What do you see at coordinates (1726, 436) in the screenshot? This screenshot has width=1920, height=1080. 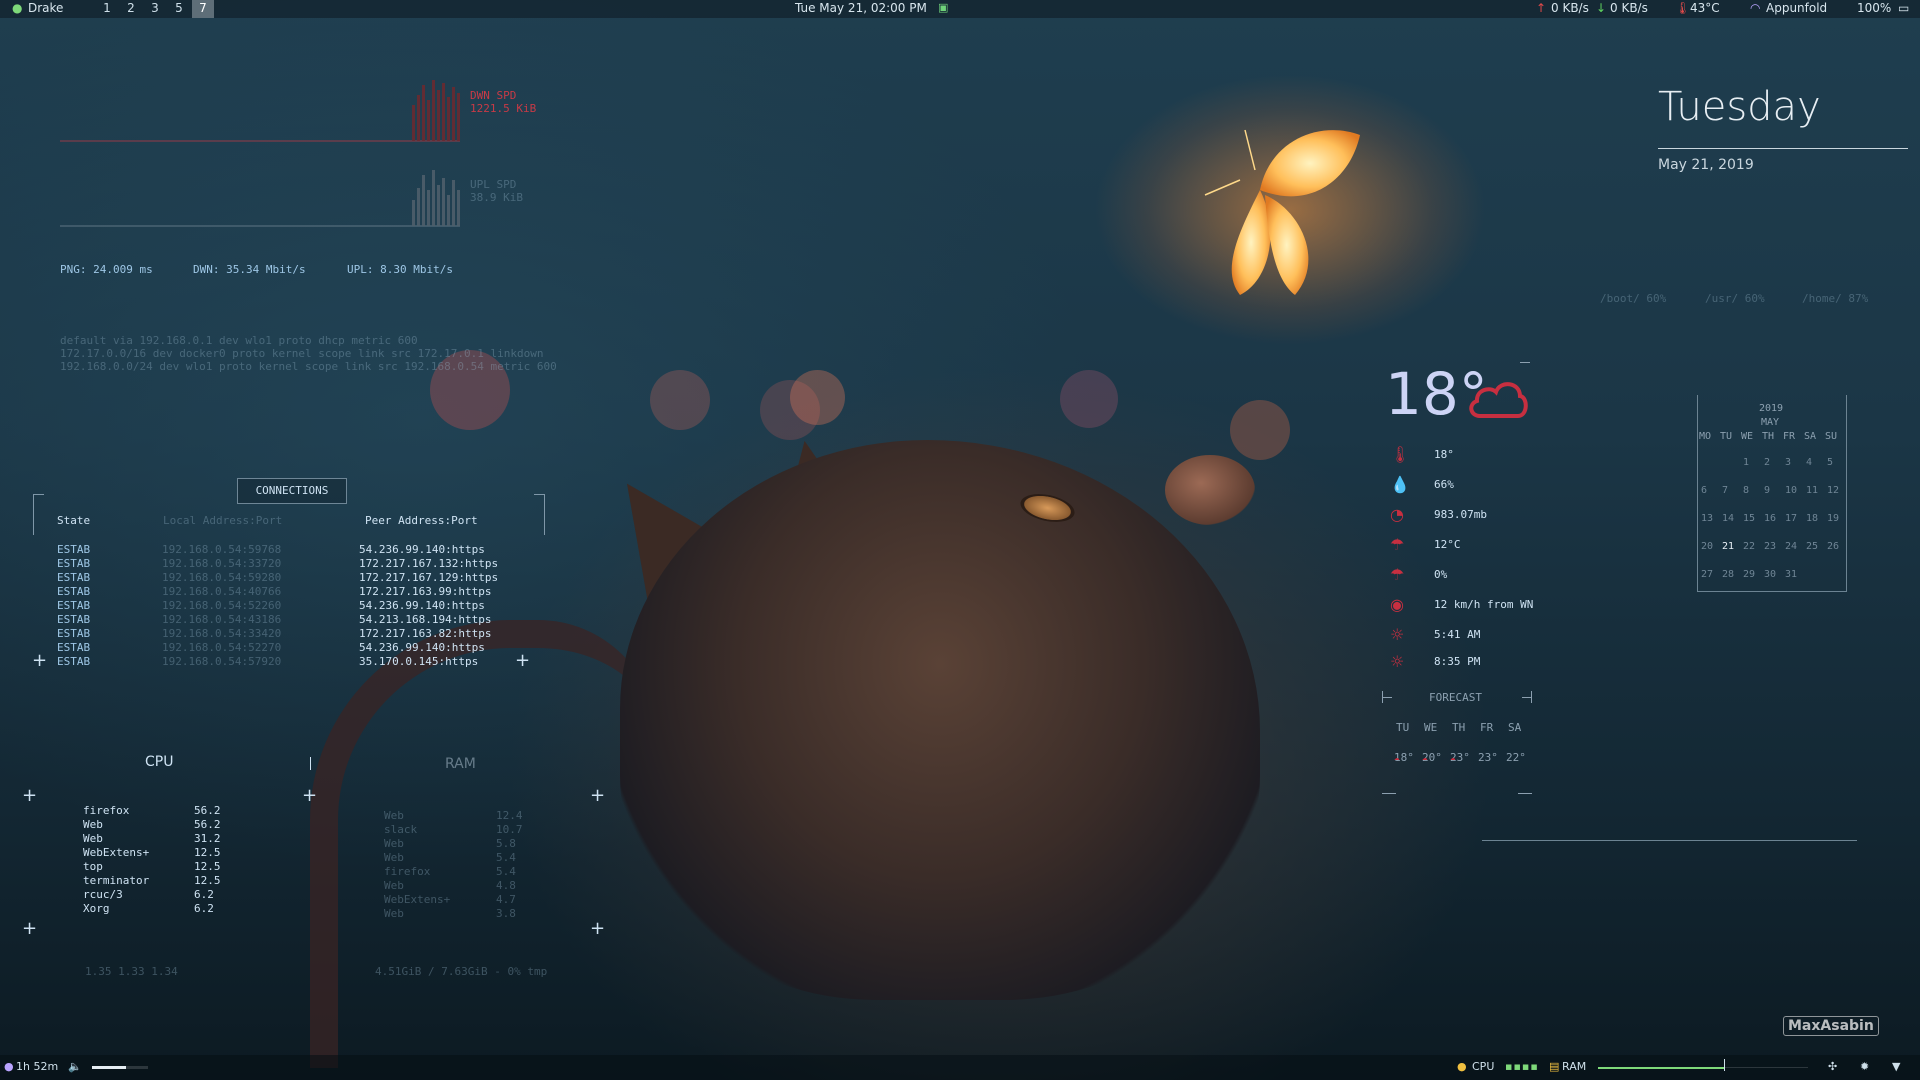 I see `calendar-weekday: TU` at bounding box center [1726, 436].